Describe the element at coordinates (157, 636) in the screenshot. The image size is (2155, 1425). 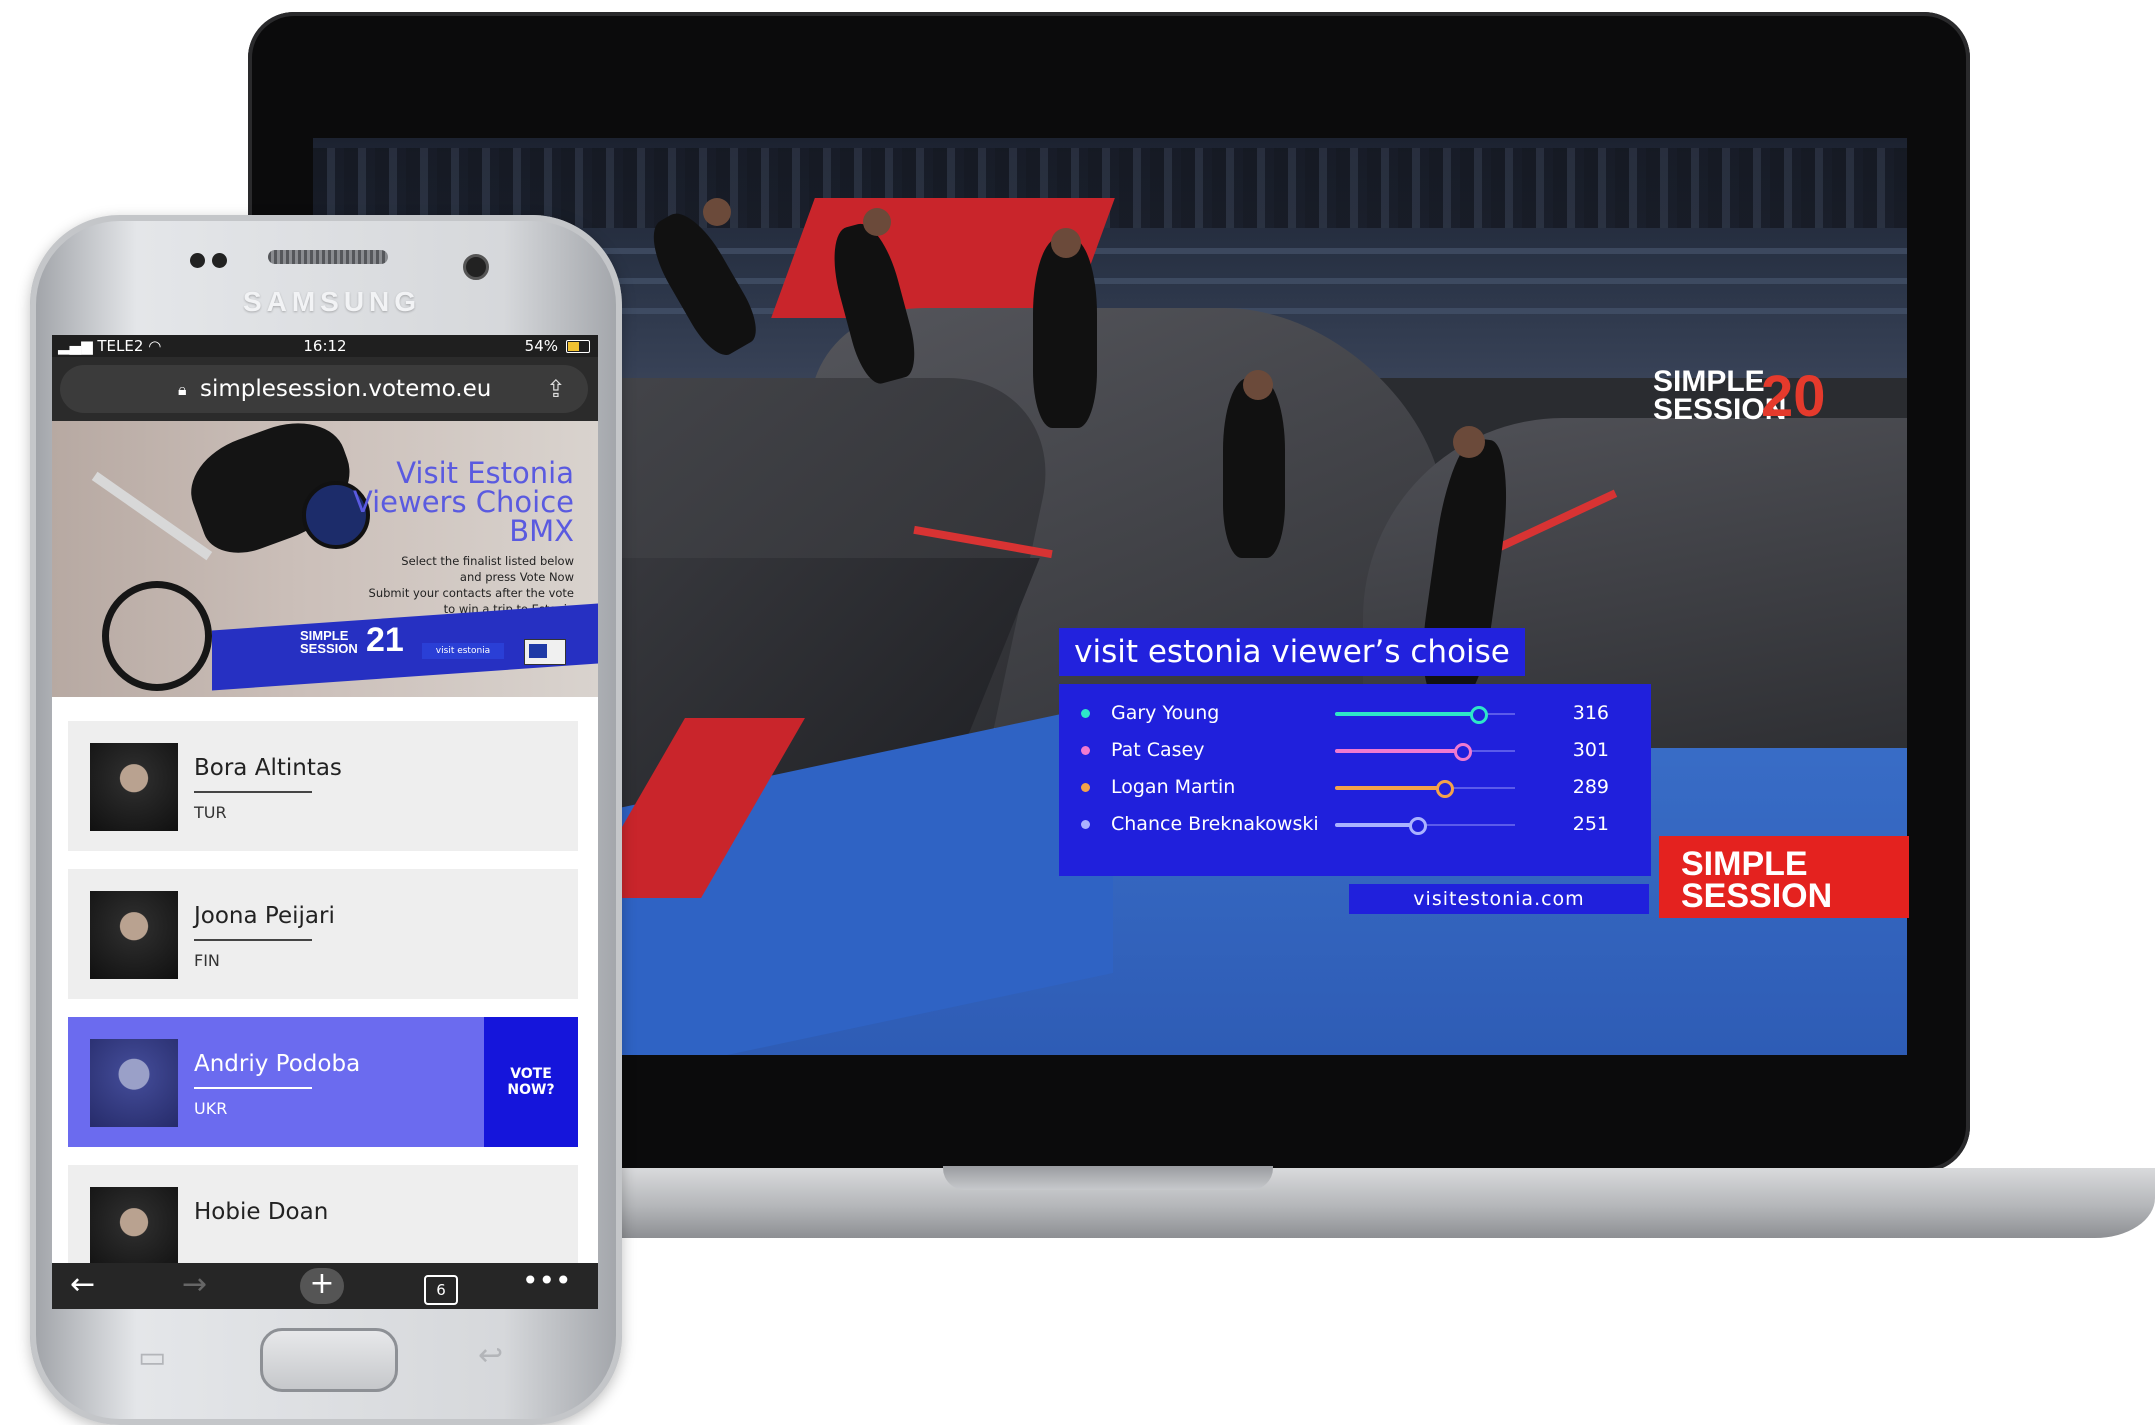
I see `bmx-wheel` at that location.